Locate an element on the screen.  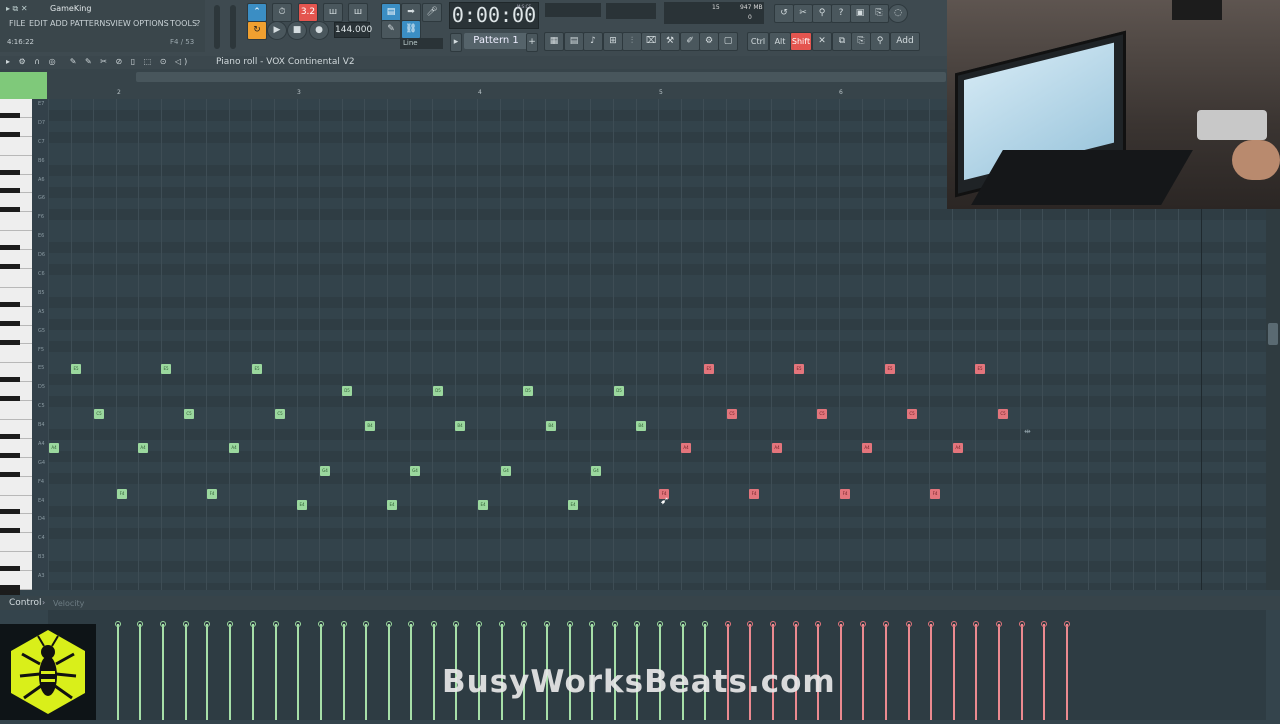
countdown-icon: 3.2 is located at coordinates (308, 12).